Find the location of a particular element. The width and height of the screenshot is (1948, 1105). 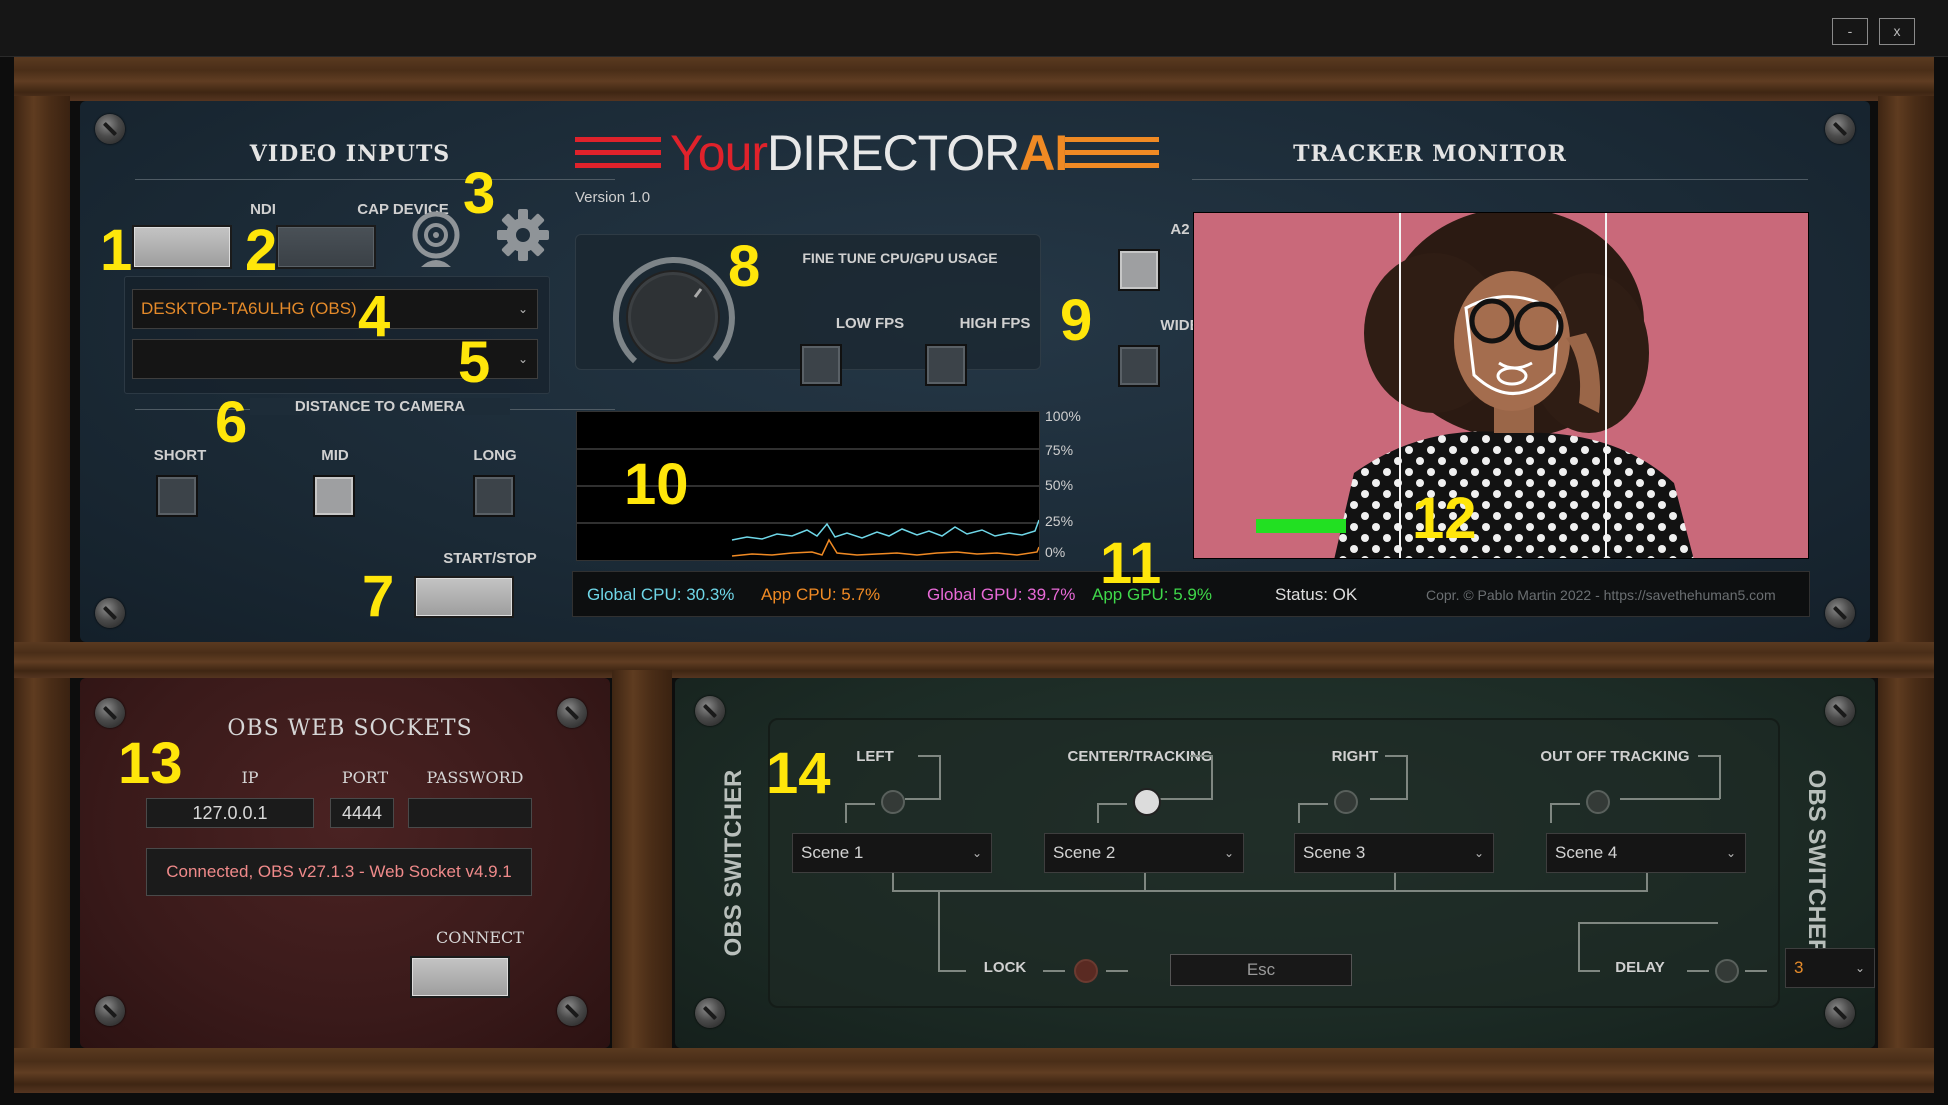

brand-director: DIRECTOR is located at coordinates (893, 153).